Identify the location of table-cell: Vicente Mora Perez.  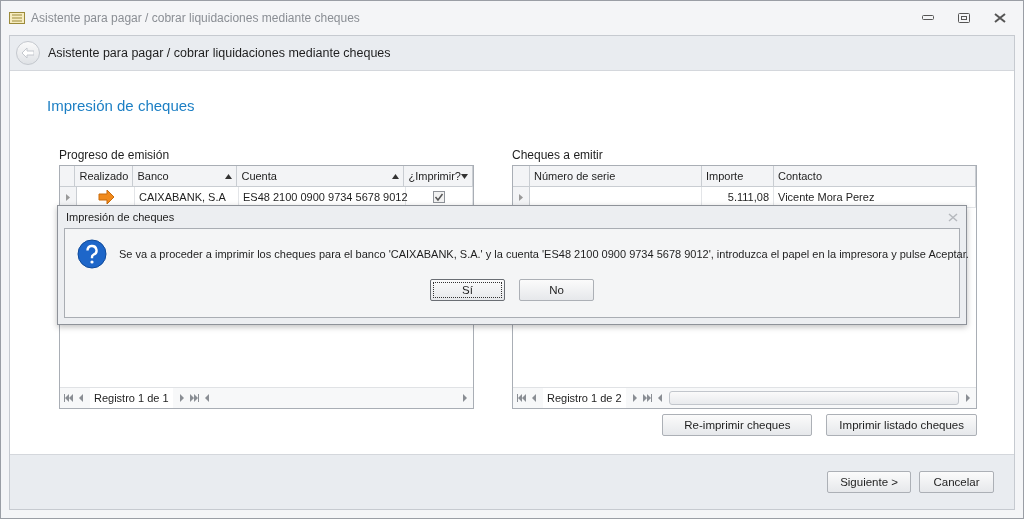
(826, 197).